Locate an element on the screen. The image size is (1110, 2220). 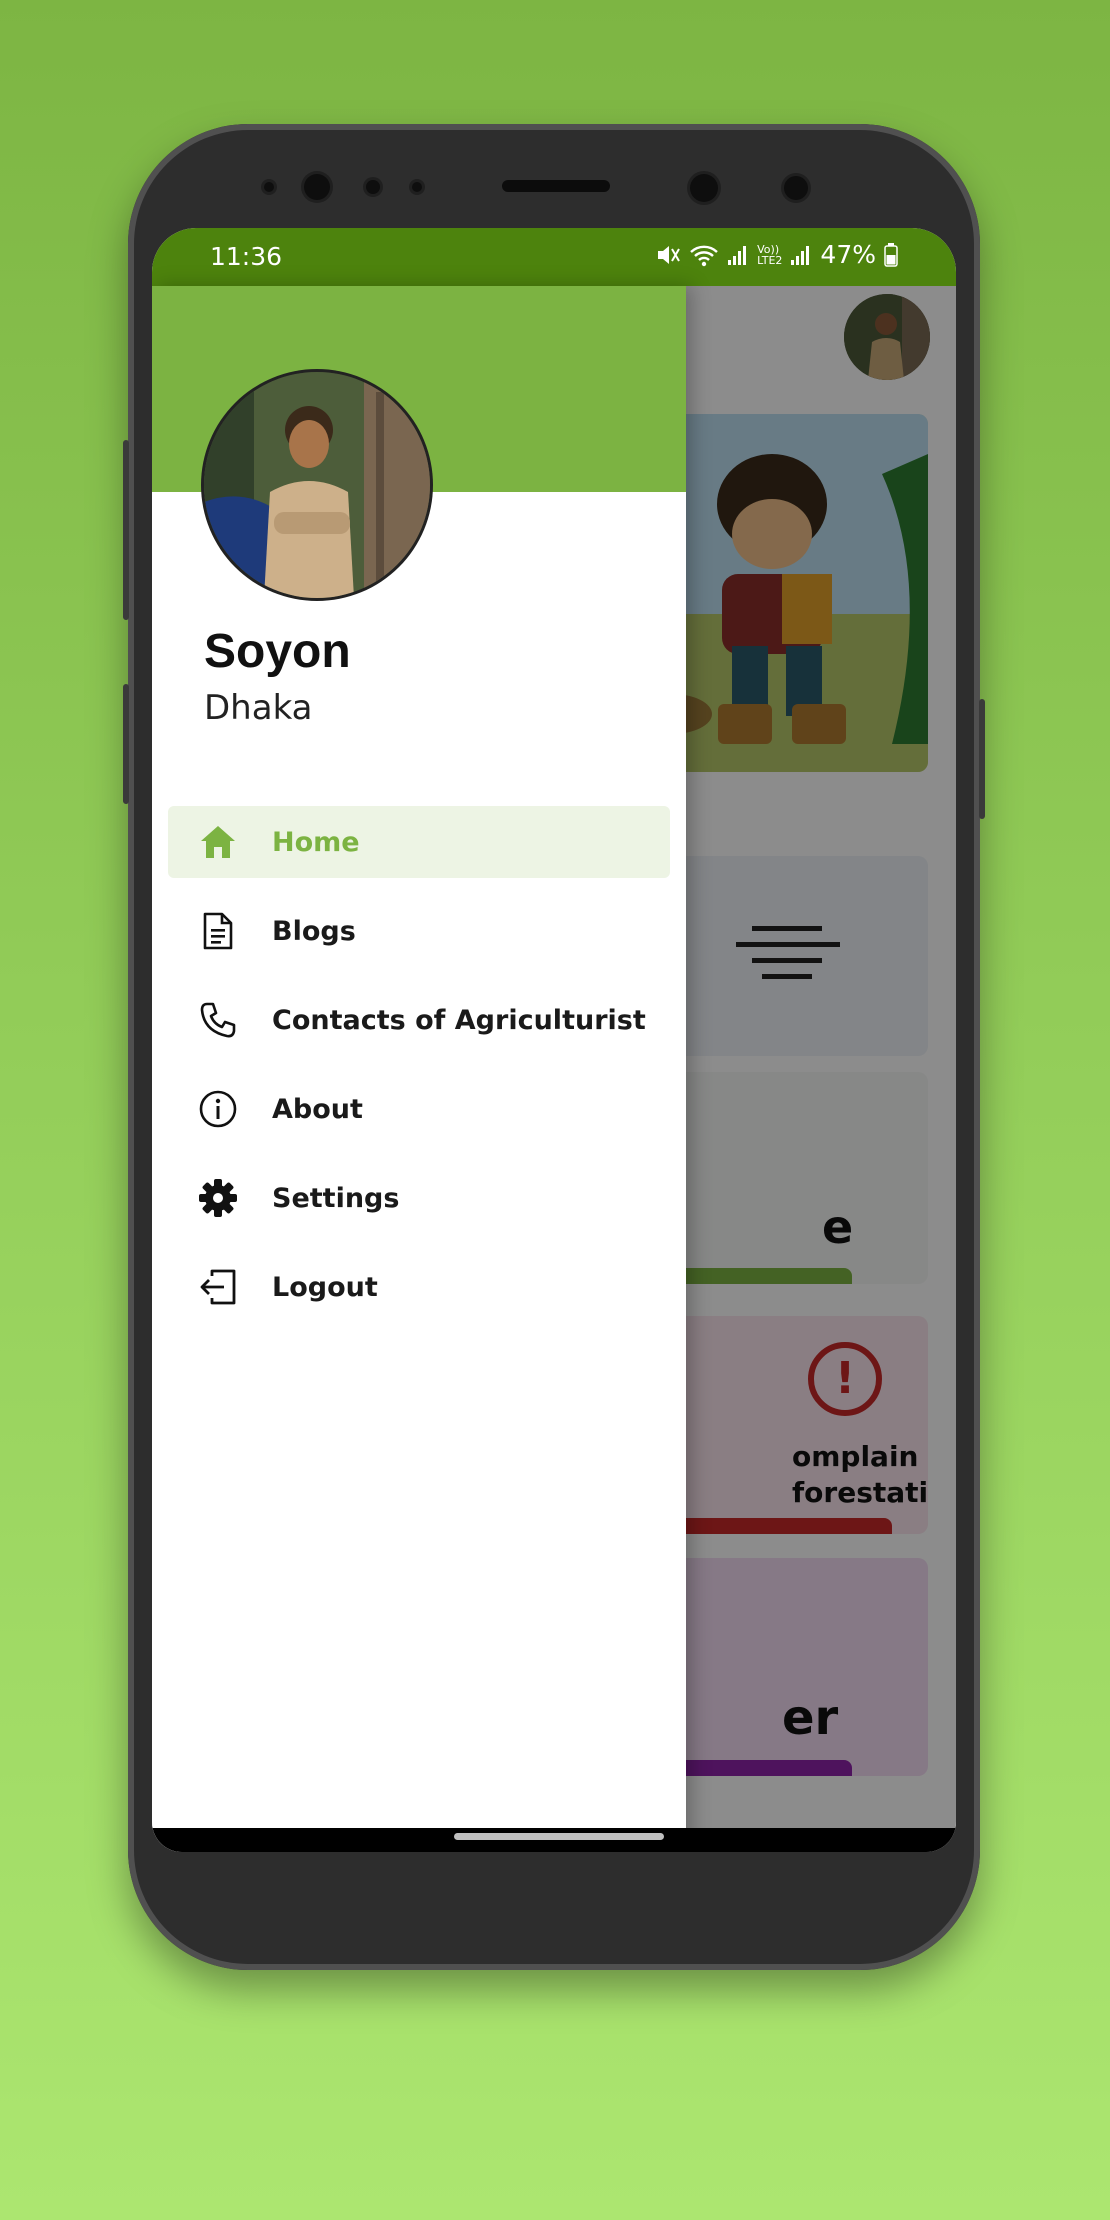
phone-icon is located at coordinates (218, 1020).